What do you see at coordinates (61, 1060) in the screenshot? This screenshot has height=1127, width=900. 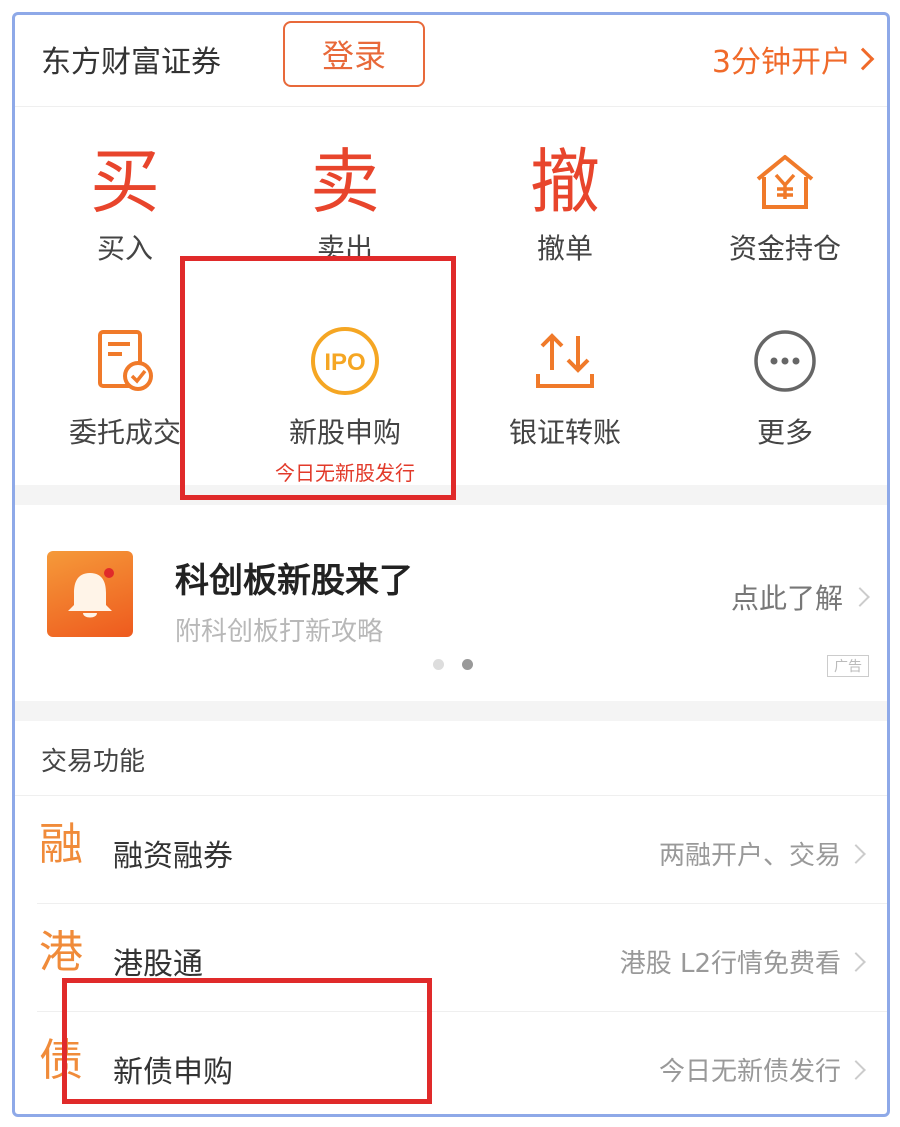 I see `bond-glyph-icon: 债` at bounding box center [61, 1060].